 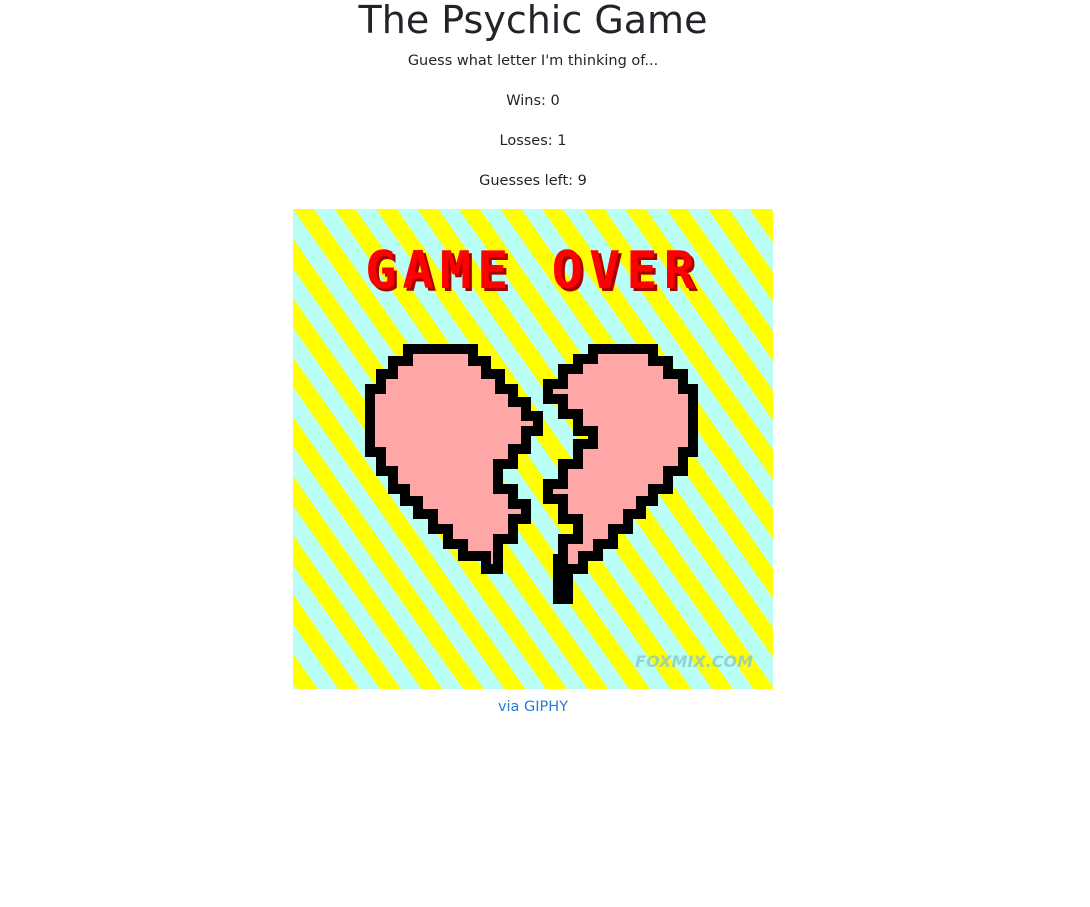 What do you see at coordinates (533, 21) in the screenshot?
I see `page-title: The Psychic Game` at bounding box center [533, 21].